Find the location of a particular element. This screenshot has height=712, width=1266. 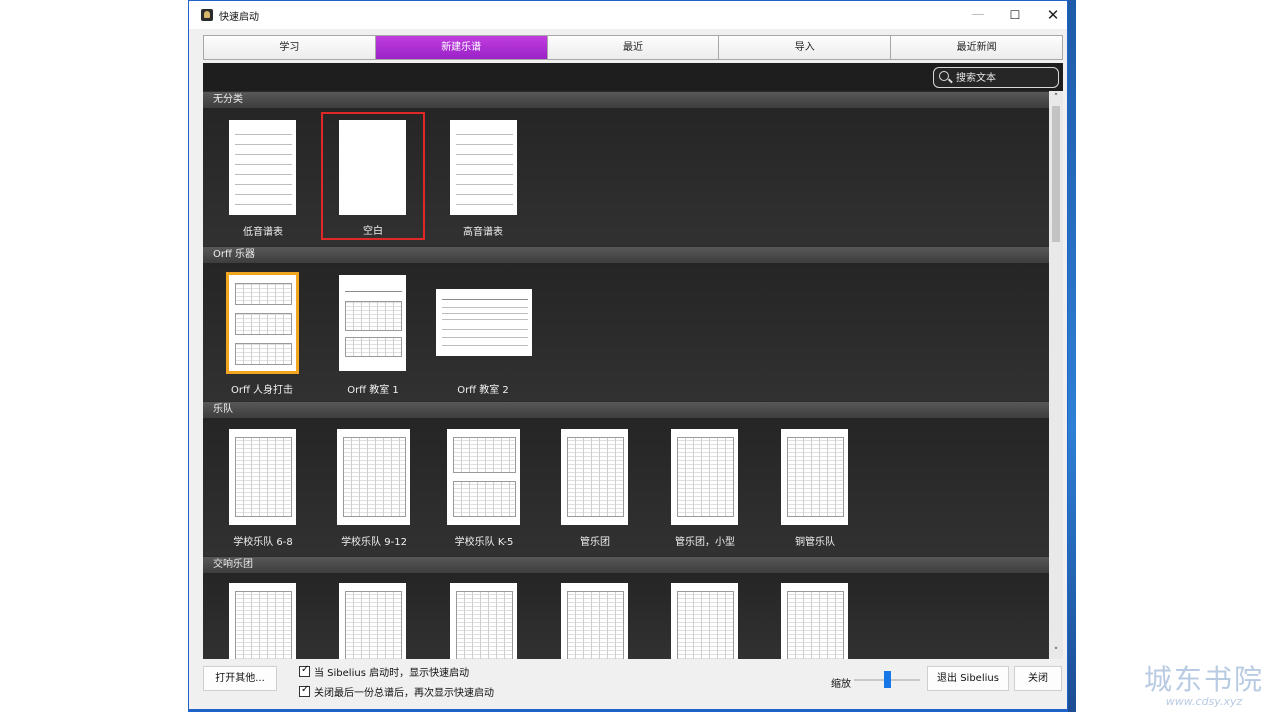

desktop-background is located at coordinates (1072, 356).